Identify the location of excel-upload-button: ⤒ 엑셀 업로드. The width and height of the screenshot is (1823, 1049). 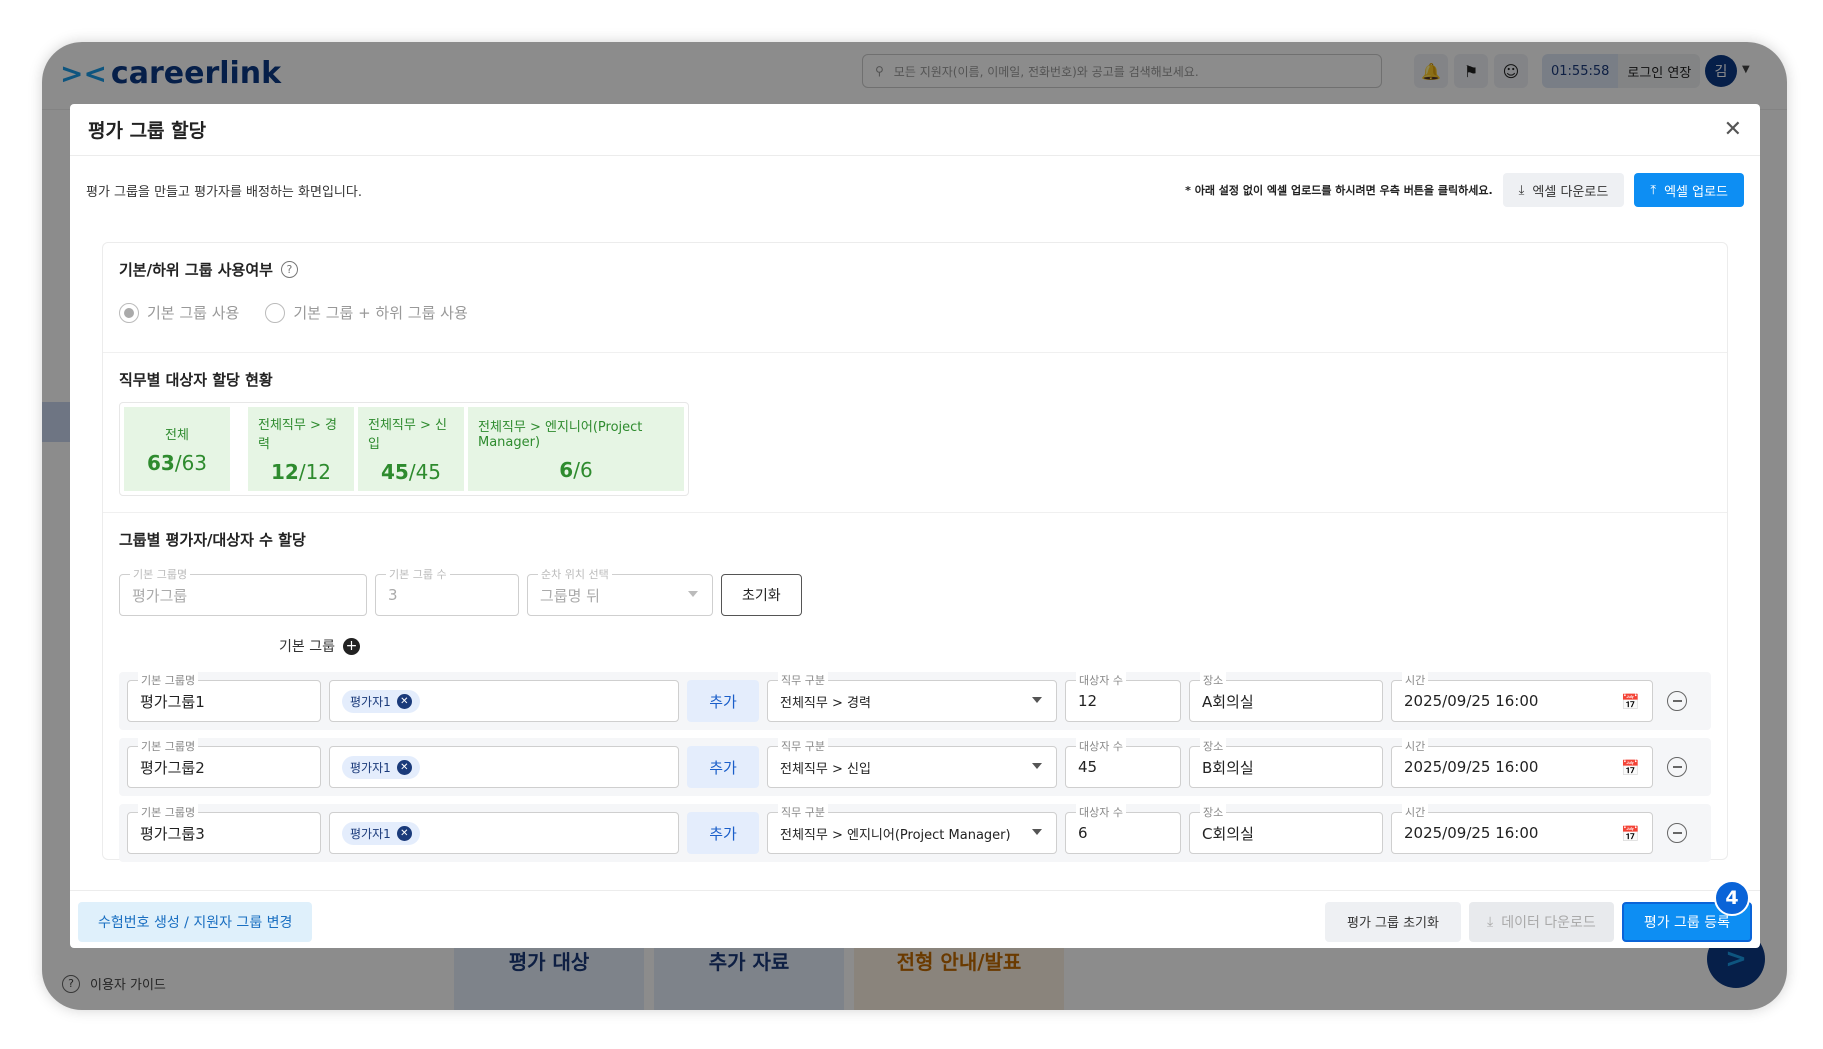
(1689, 190).